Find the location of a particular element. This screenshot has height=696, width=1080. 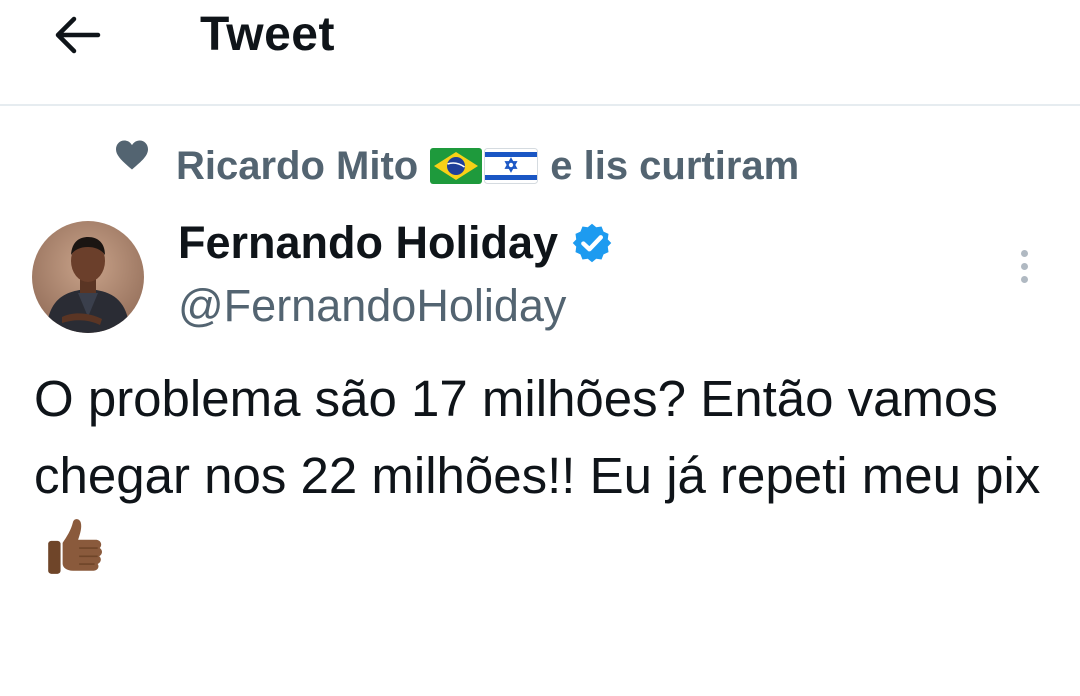

arrow-left-icon is located at coordinates (78, 35).